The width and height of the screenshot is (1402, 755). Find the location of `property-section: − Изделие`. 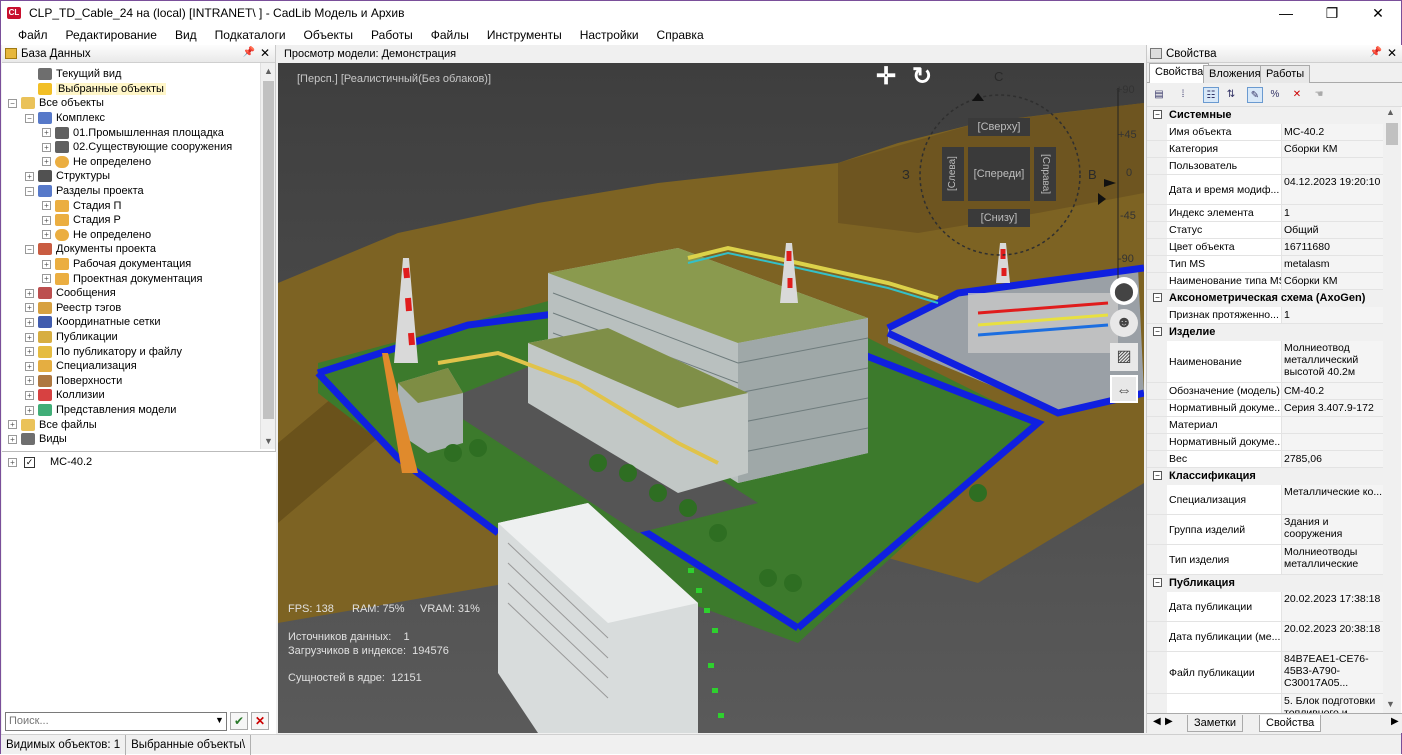

property-section: − Изделие is located at coordinates (1265, 332).